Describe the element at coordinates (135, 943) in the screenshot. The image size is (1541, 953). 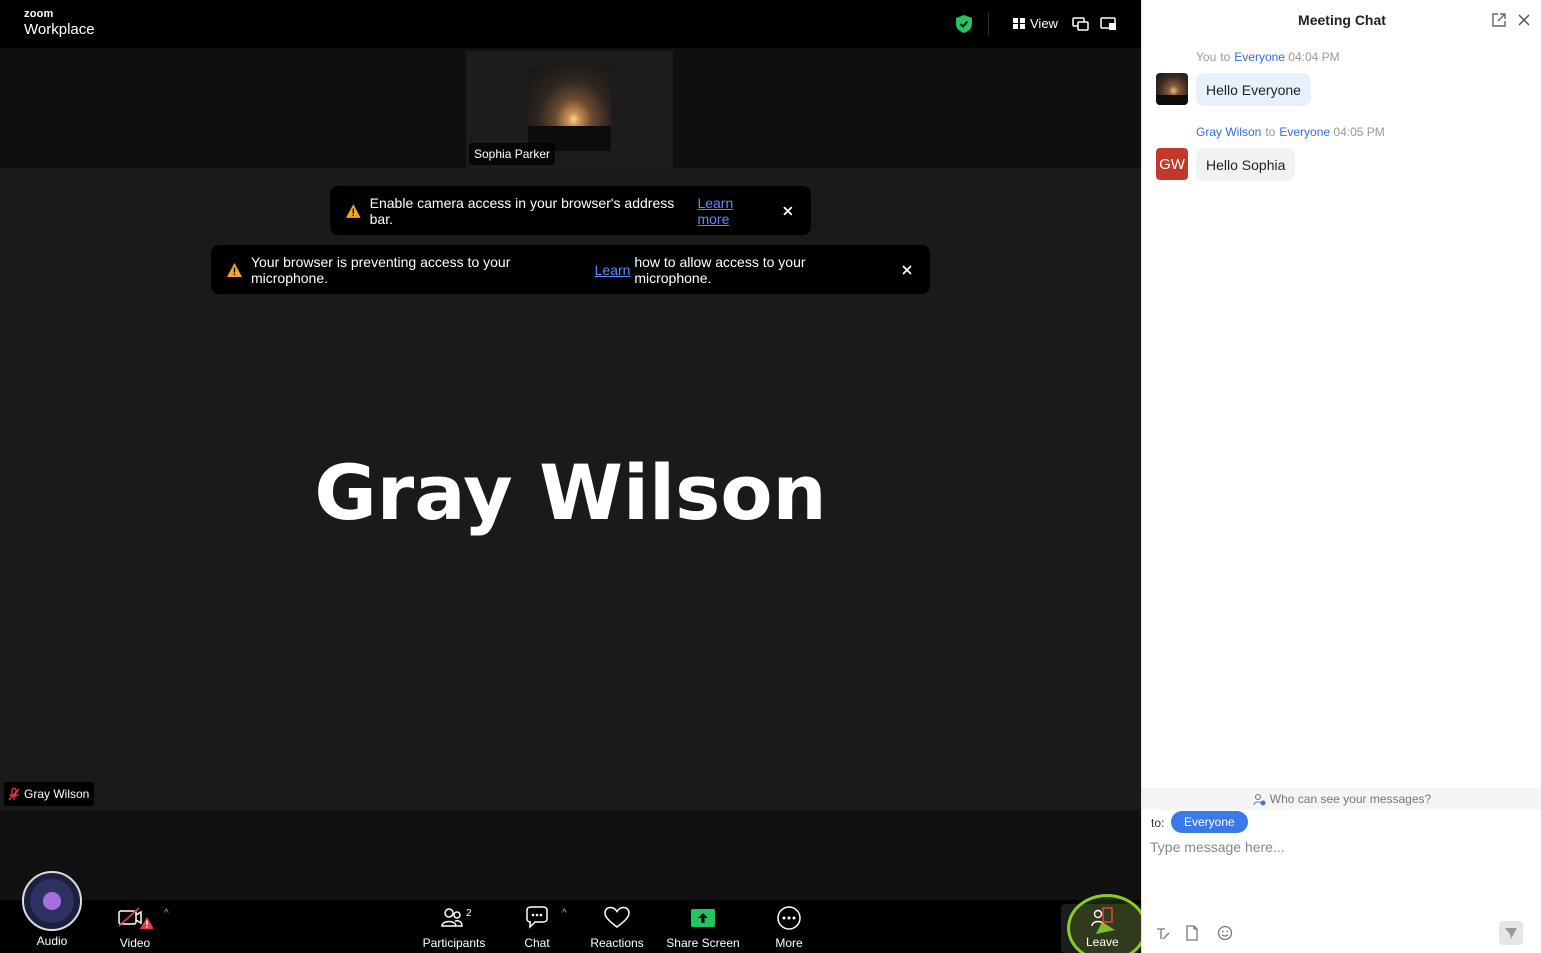
I see `video-label: Video` at that location.